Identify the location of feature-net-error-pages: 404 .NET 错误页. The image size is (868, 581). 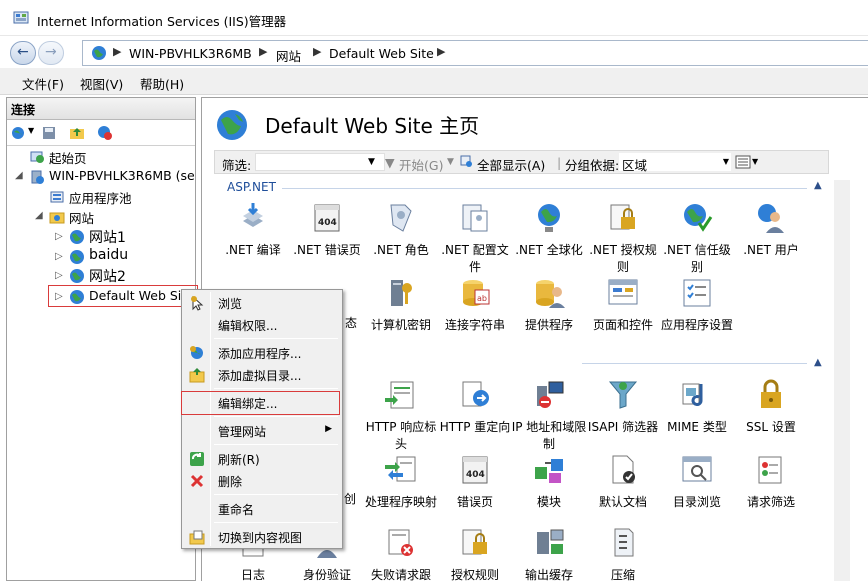
(327, 230).